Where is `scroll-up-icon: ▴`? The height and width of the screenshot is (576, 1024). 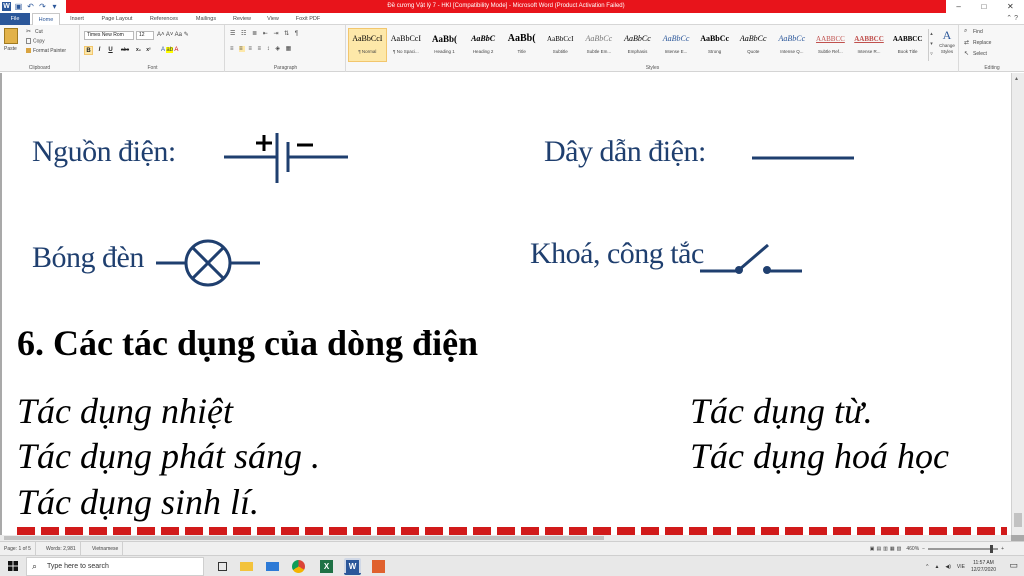 scroll-up-icon: ▴ is located at coordinates (1016, 78).